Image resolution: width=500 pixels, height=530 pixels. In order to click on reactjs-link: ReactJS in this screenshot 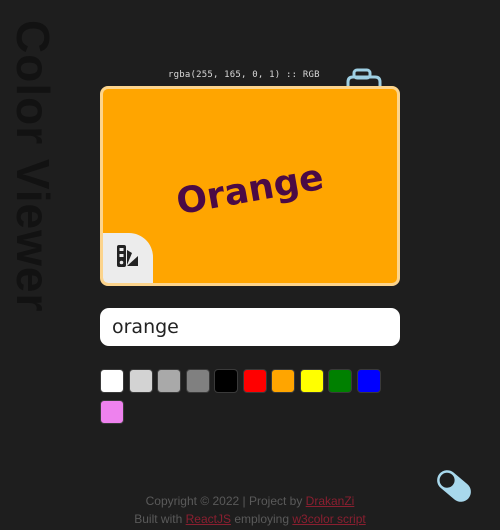, I will do `click(208, 519)`.